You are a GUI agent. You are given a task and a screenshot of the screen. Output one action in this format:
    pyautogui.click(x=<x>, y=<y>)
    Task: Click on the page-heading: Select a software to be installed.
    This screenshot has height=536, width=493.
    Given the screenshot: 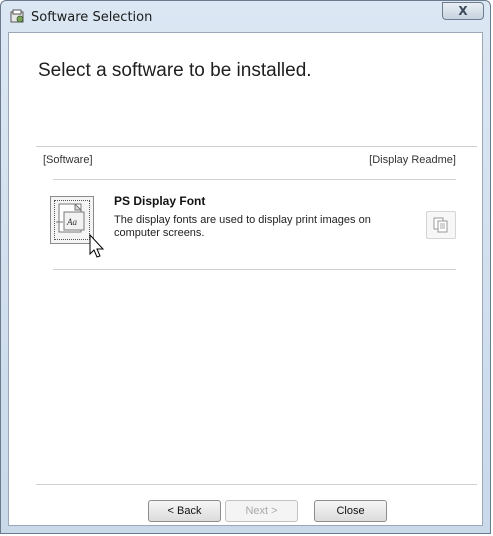 What is the action you would take?
    pyautogui.click(x=175, y=70)
    